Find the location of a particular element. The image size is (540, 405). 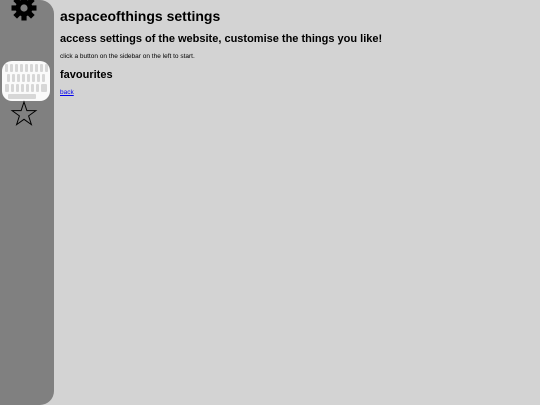

section-title-favourites: favourites is located at coordinates (86, 75).